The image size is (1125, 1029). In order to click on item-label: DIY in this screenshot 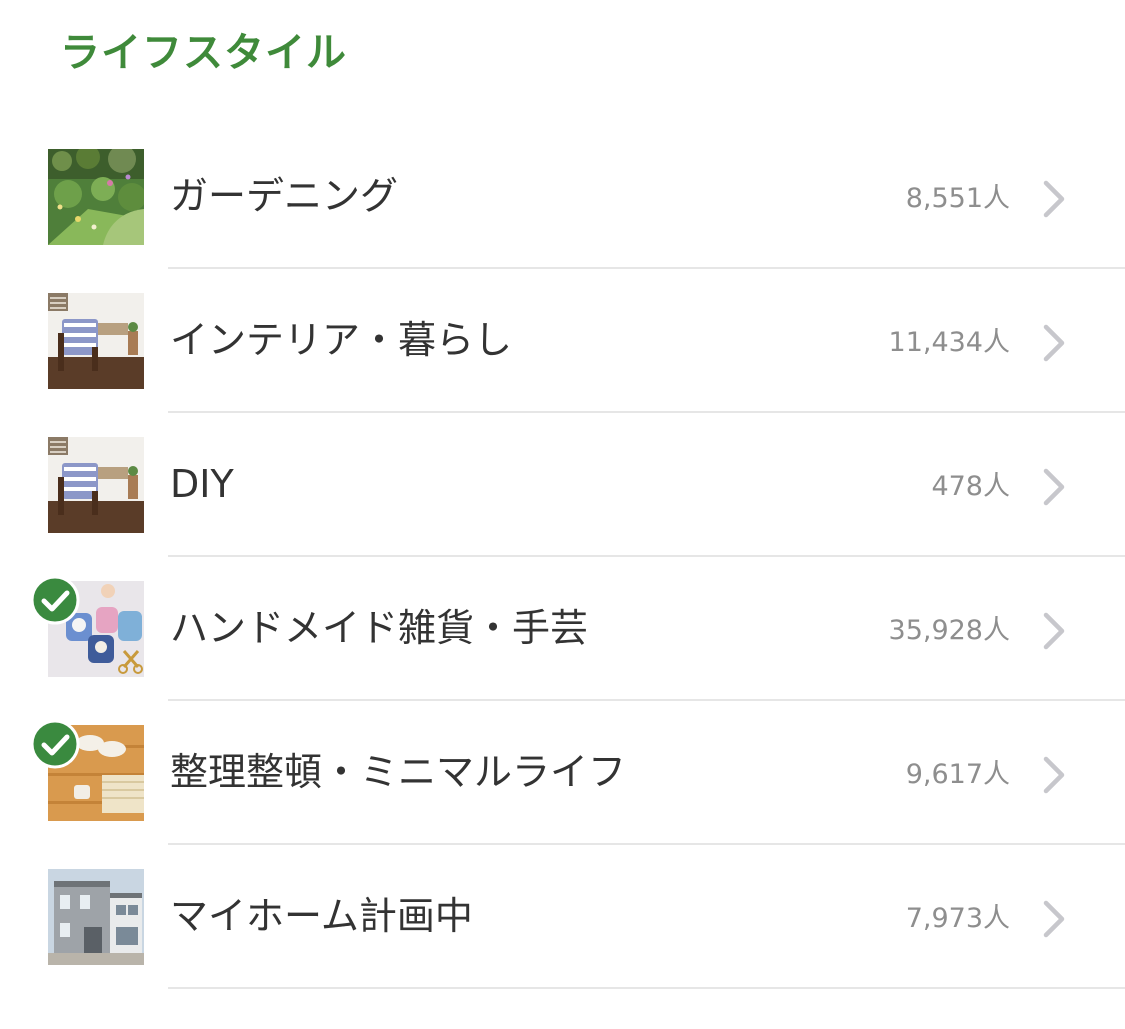, I will do `click(202, 484)`.